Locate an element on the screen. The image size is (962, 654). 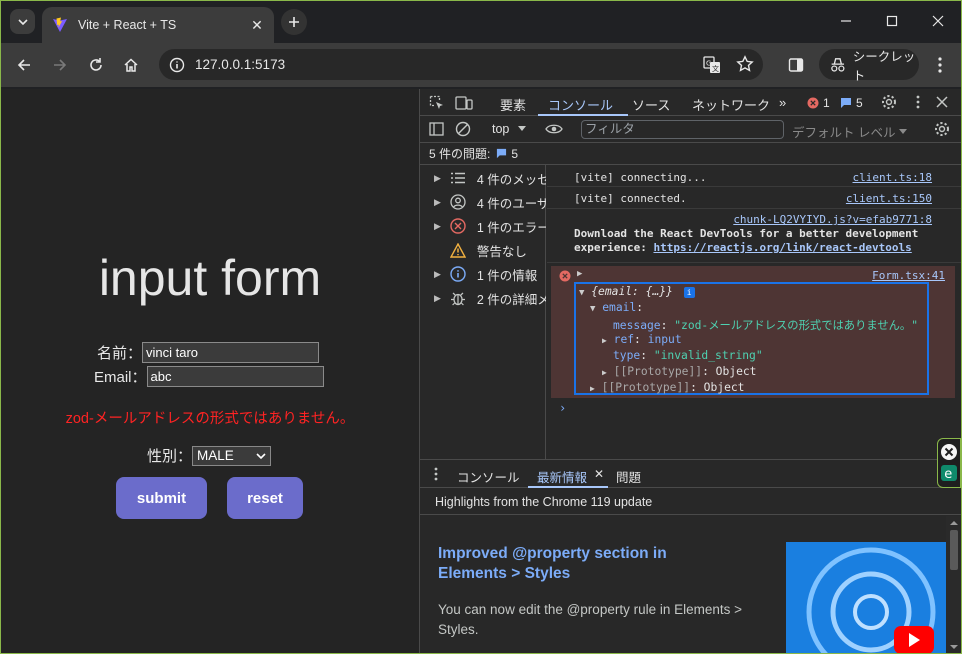
device-toolbar-icon is located at coordinates (464, 103).